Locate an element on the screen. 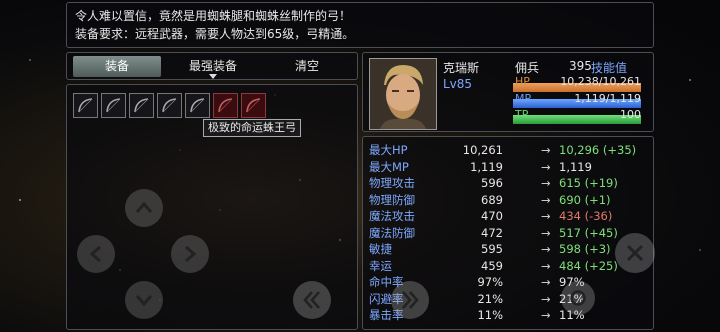  fast-forward-button is located at coordinates (410, 300).